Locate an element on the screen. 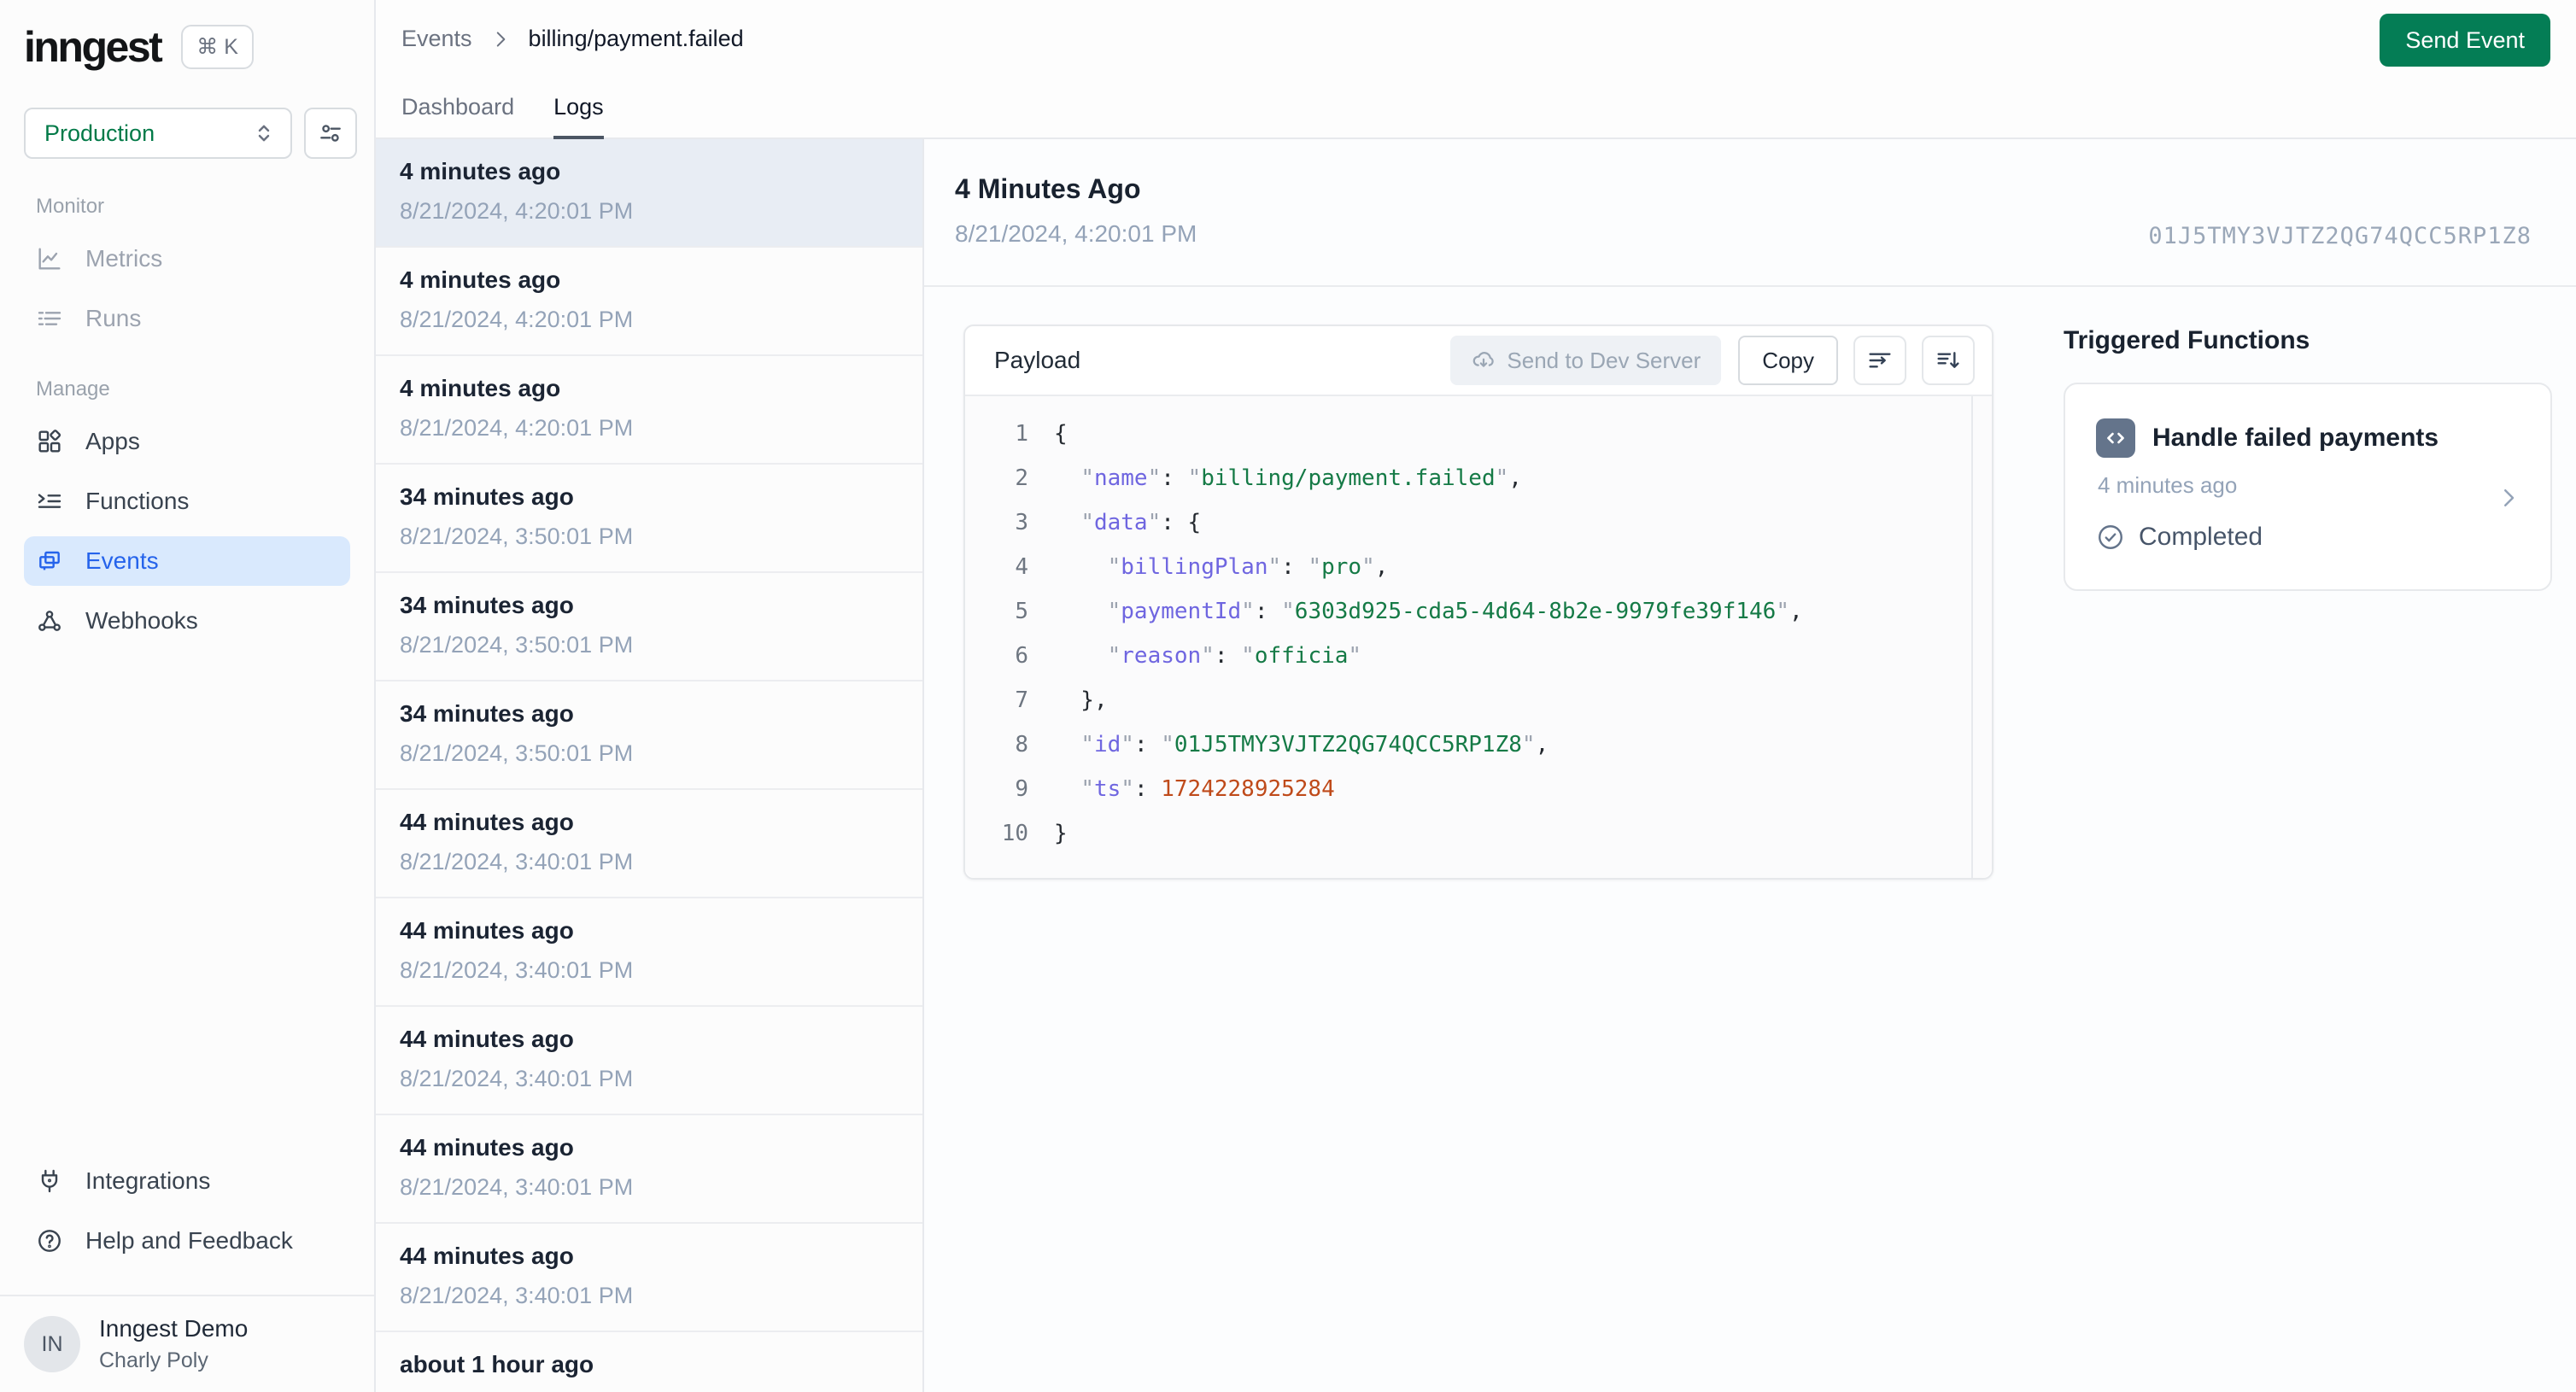  line-number: 3 is located at coordinates (1021, 522).